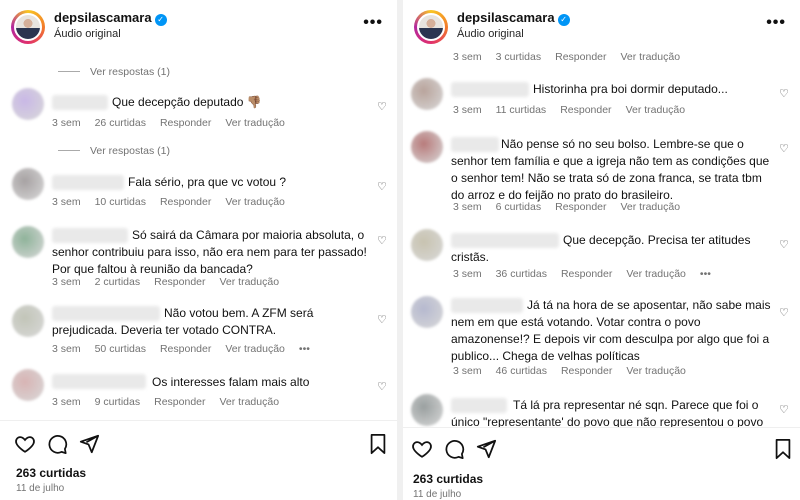 The width and height of the screenshot is (800, 500). Describe the element at coordinates (519, 57) in the screenshot. I see `comment-likes: 3 curtidas` at that location.